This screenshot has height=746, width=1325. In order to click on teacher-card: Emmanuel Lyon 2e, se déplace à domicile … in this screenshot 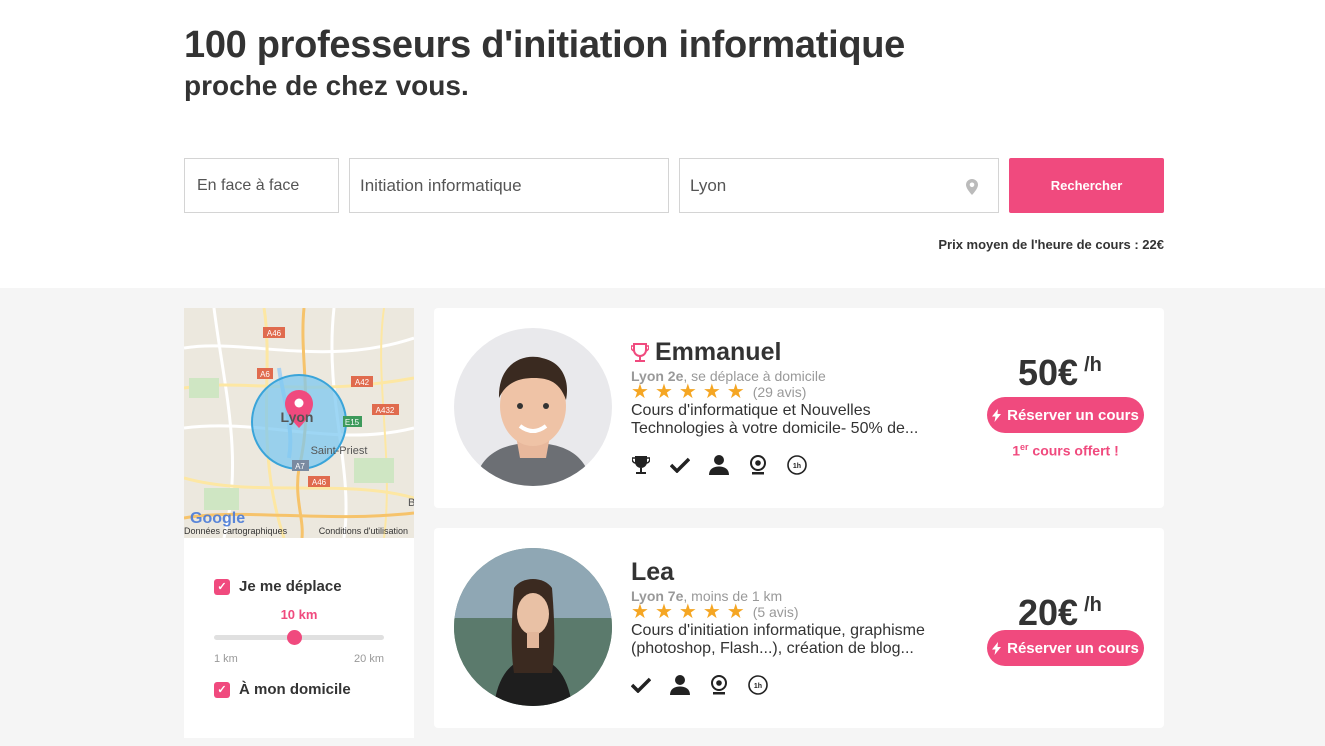, I will do `click(799, 408)`.